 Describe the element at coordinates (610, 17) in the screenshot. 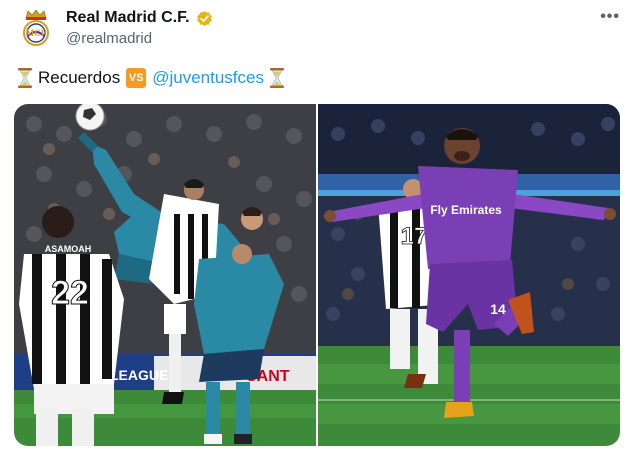

I see `more-options-button: •••` at that location.